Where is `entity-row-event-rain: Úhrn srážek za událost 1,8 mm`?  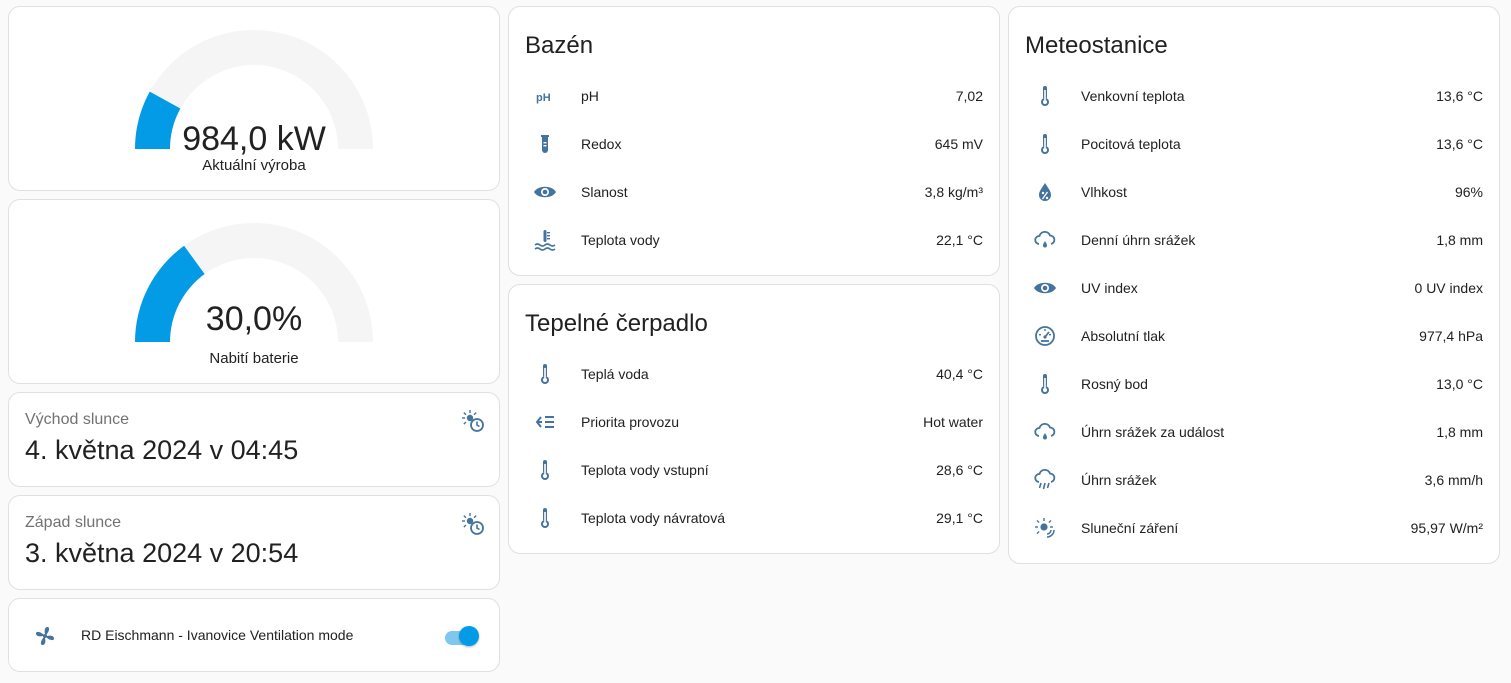
entity-row-event-rain: Úhrn srážek za událost 1,8 mm is located at coordinates (1254, 432).